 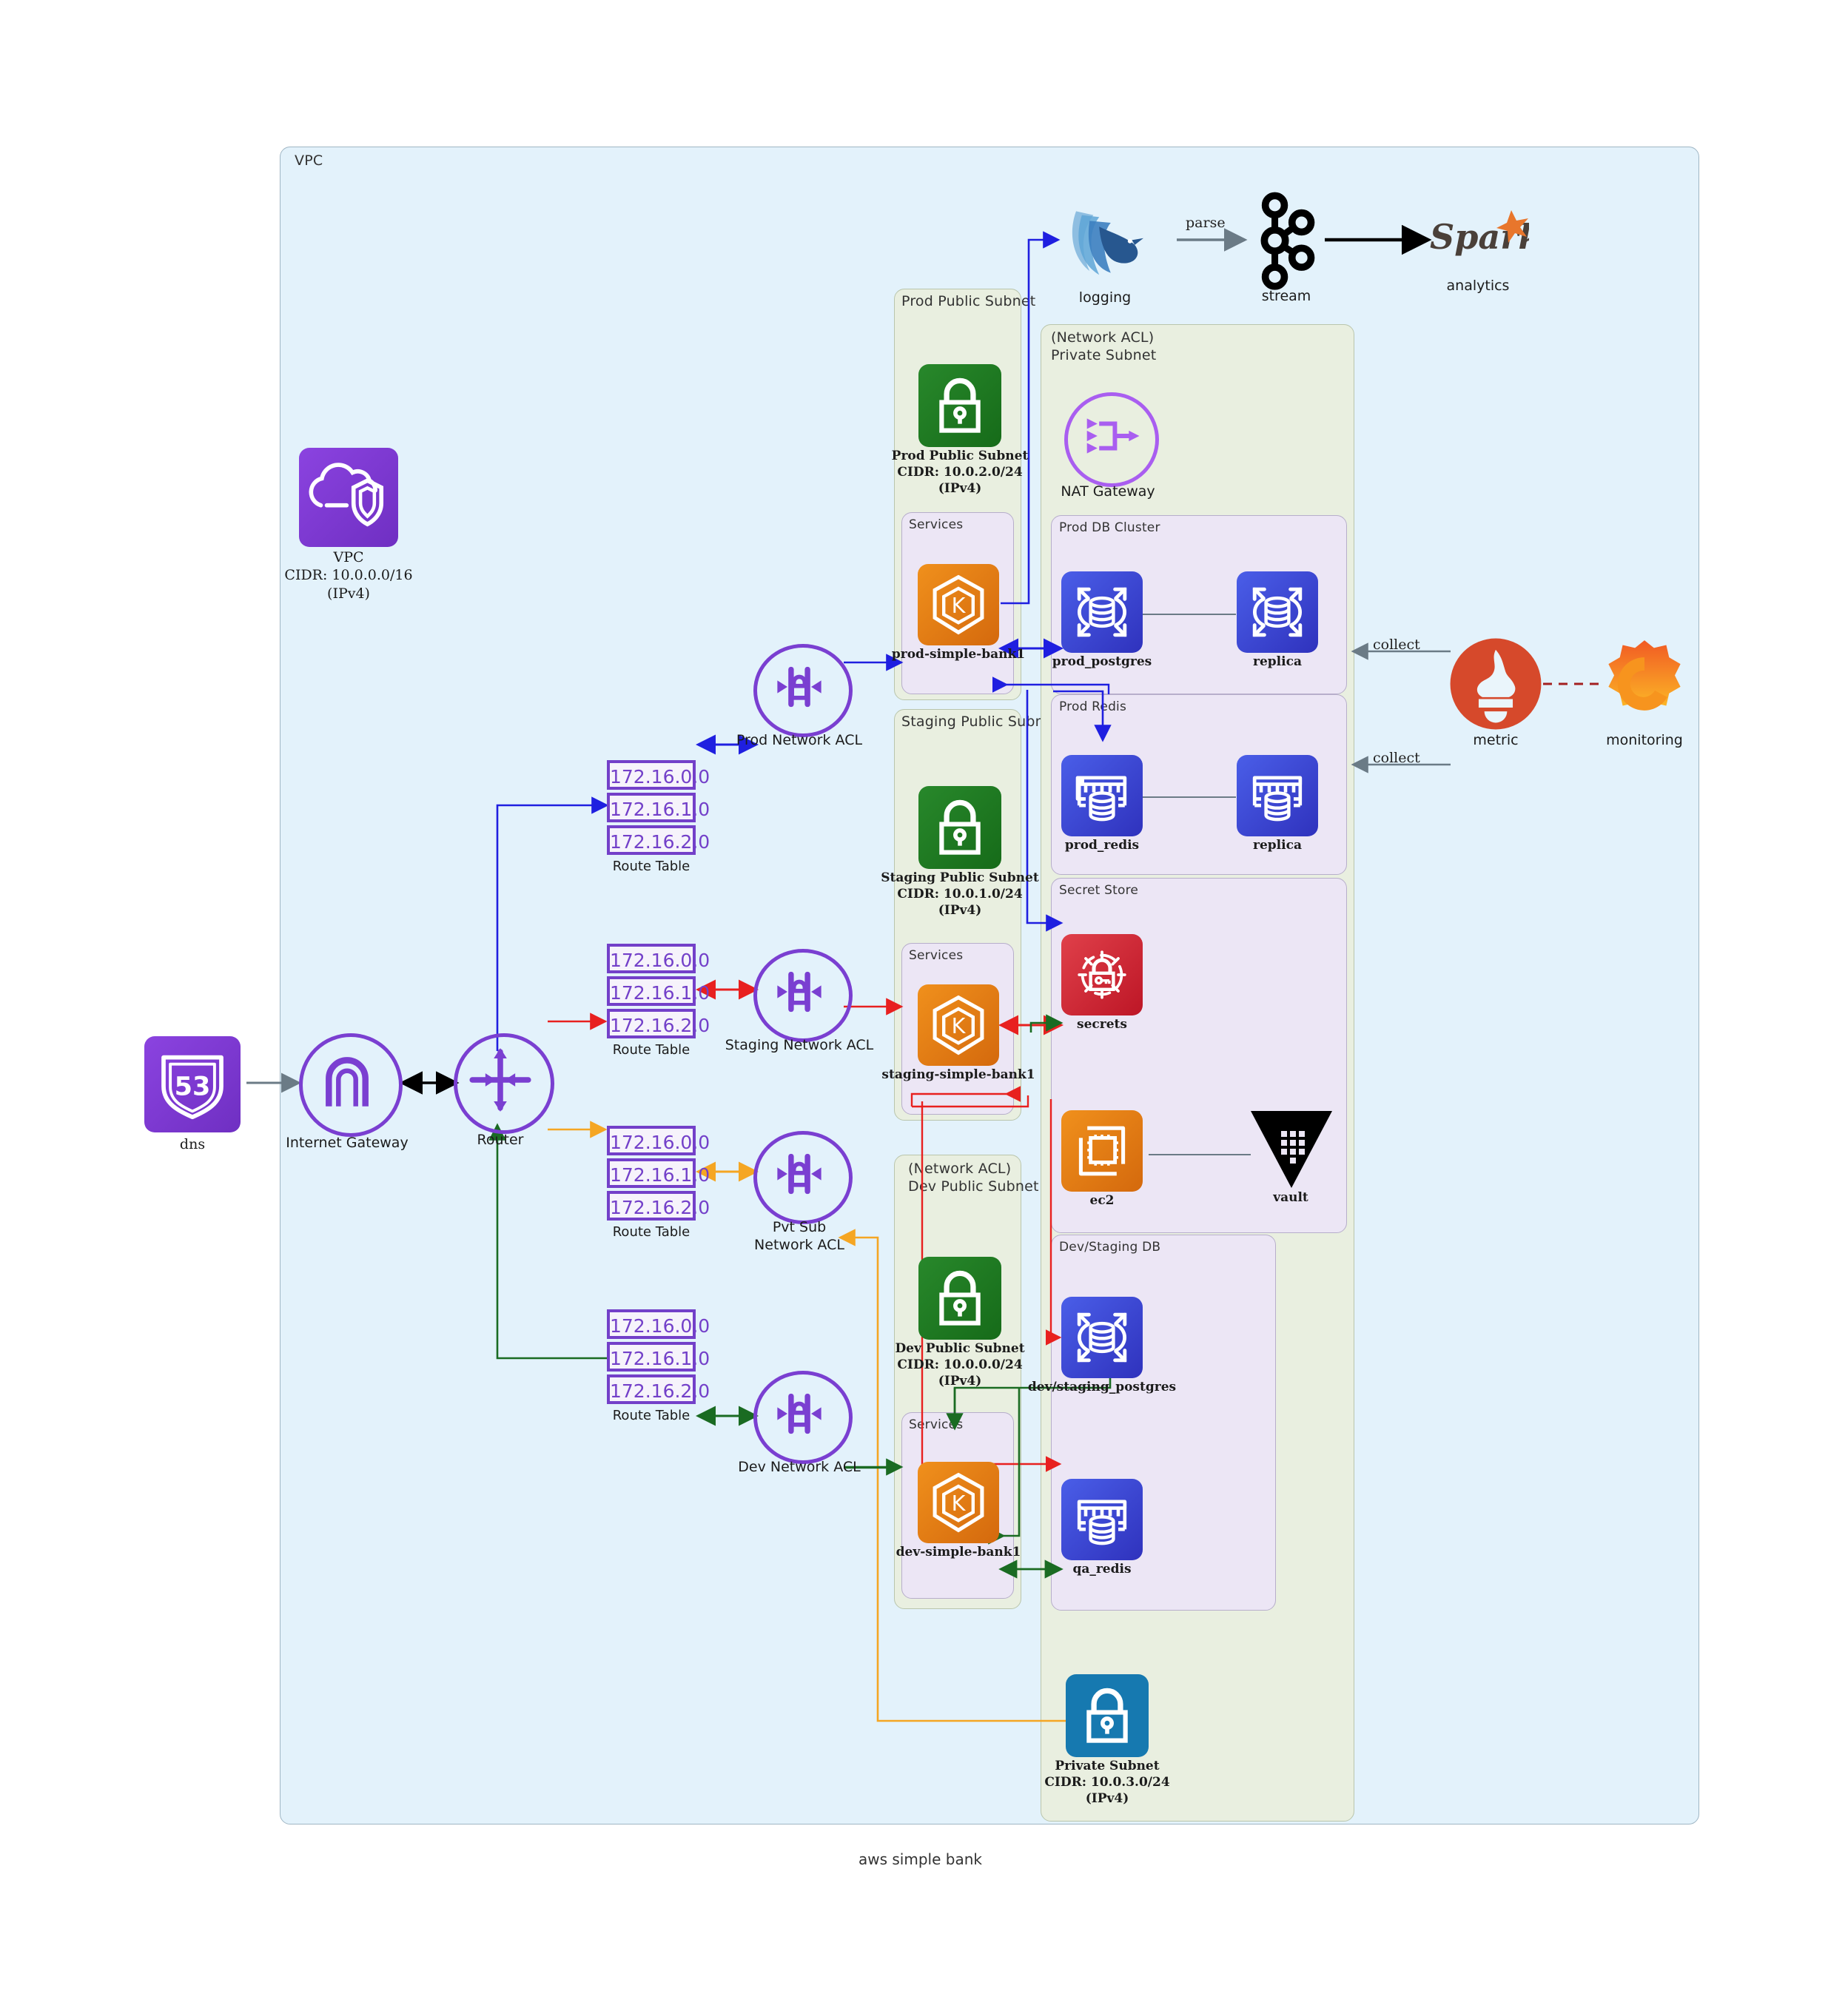 What do you see at coordinates (1099, 890) in the screenshot?
I see `secret-store-title: Secret Store` at bounding box center [1099, 890].